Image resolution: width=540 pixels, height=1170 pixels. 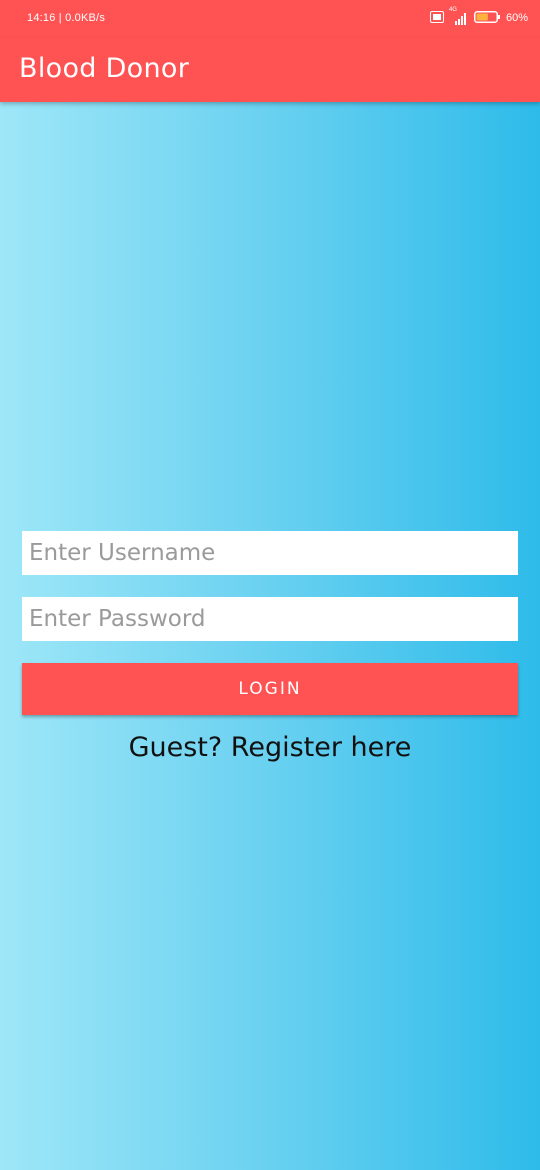 What do you see at coordinates (516, 18) in the screenshot?
I see `battery-percentage: 60%` at bounding box center [516, 18].